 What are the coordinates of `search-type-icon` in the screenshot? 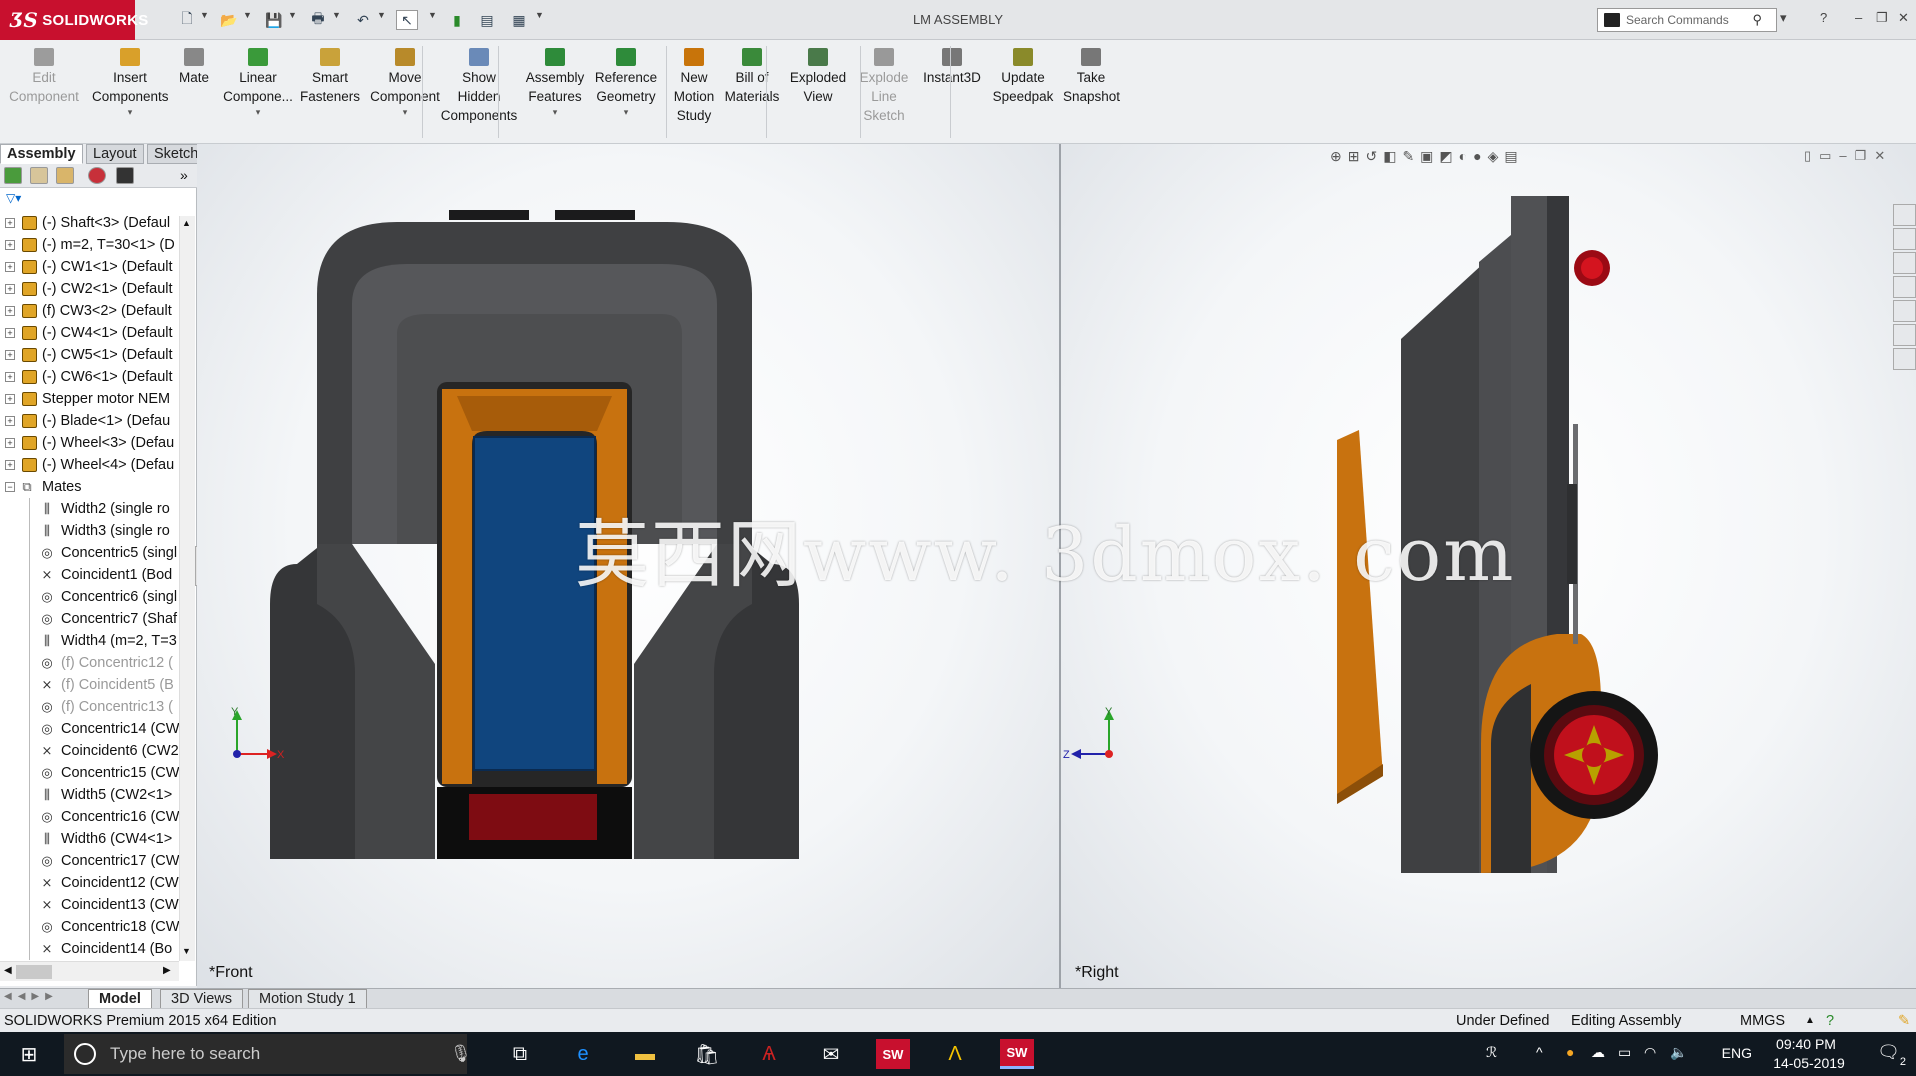 It's located at (1612, 20).